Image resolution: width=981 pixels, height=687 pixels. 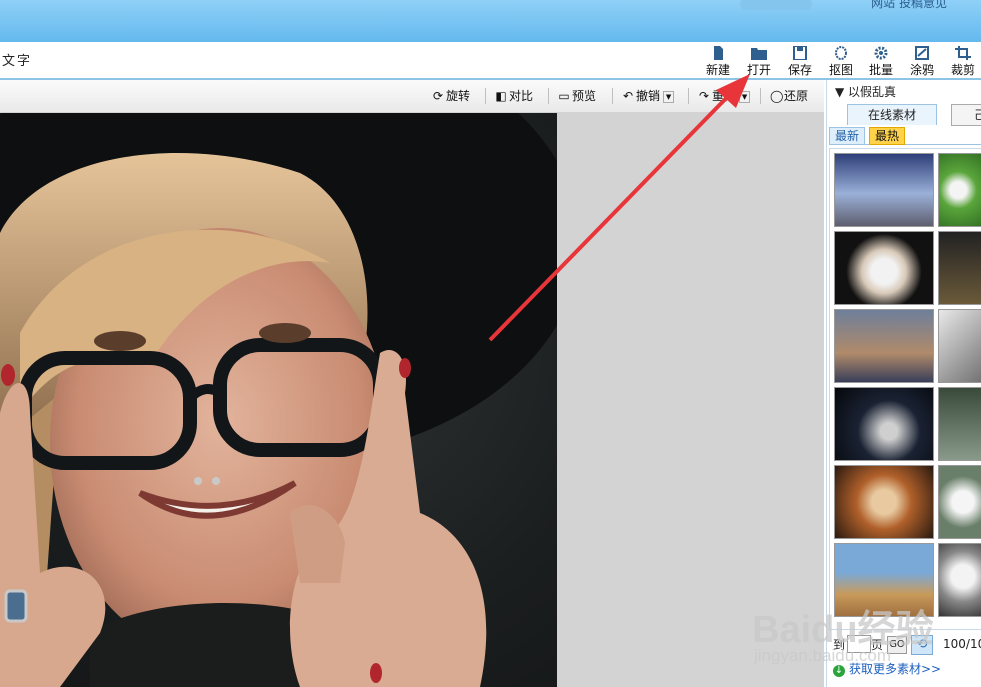 What do you see at coordinates (887, 136) in the screenshot?
I see `tab-hottest: 最热` at bounding box center [887, 136].